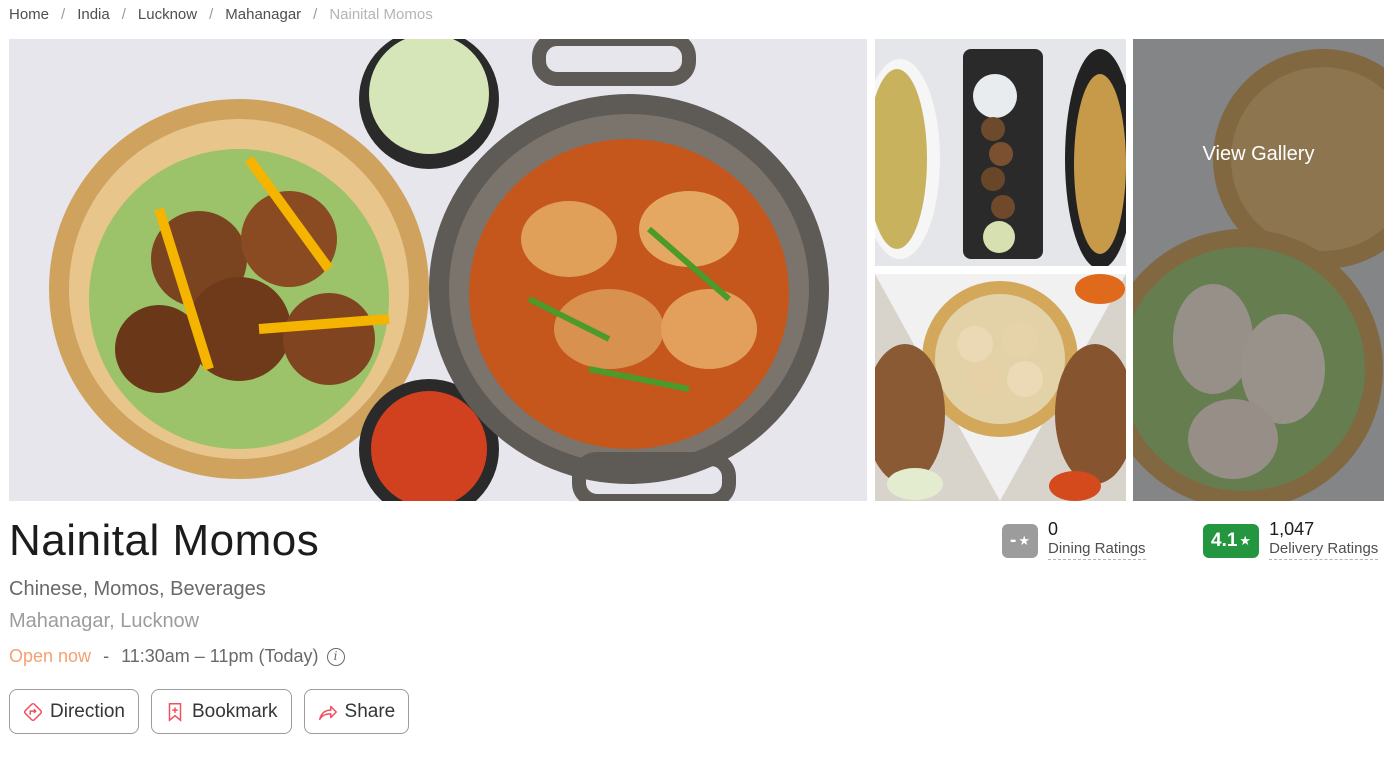  I want to click on dining-rating-score: -, so click(1013, 540).